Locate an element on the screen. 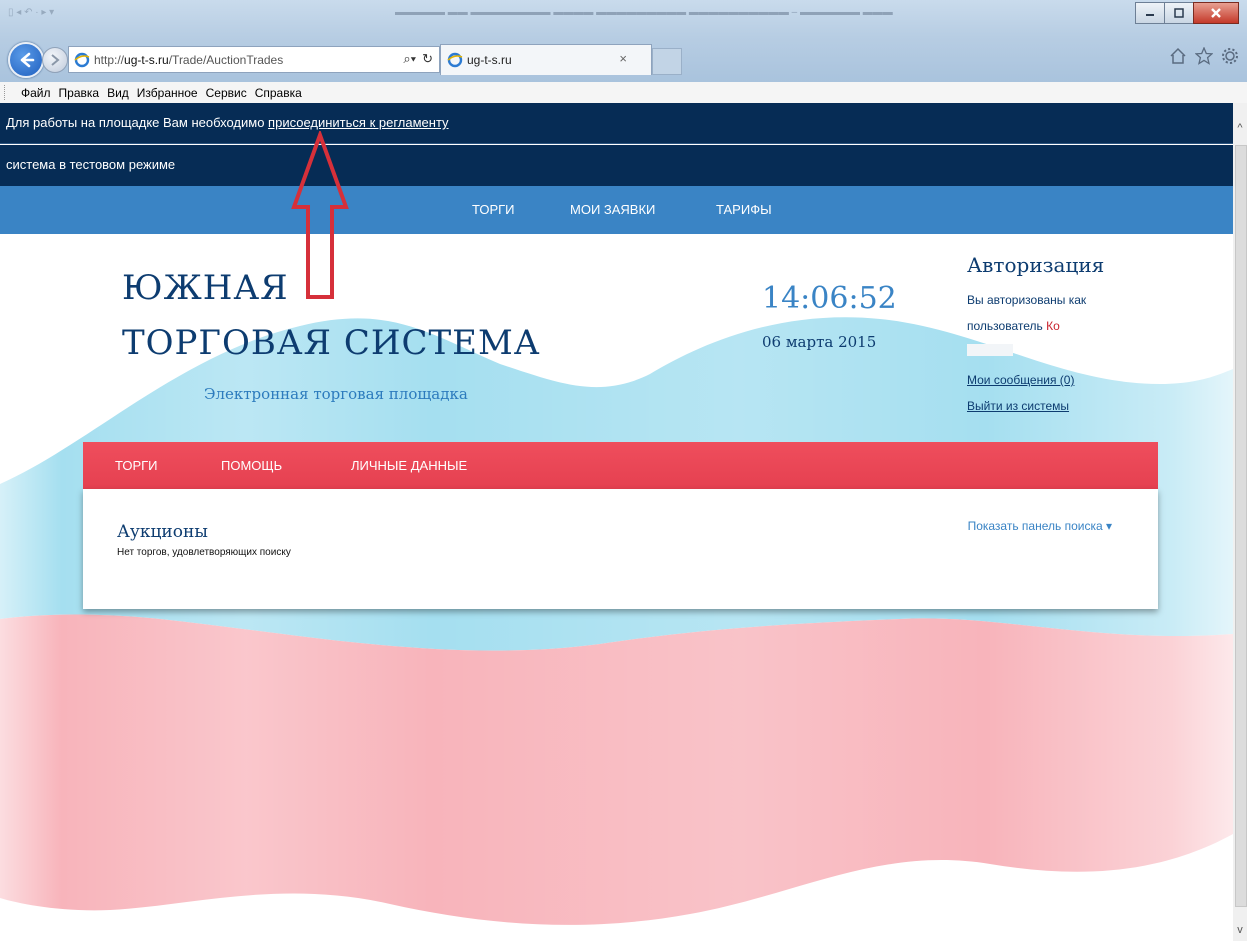 This screenshot has width=1247, height=941. menu-grip is located at coordinates (8, 92).